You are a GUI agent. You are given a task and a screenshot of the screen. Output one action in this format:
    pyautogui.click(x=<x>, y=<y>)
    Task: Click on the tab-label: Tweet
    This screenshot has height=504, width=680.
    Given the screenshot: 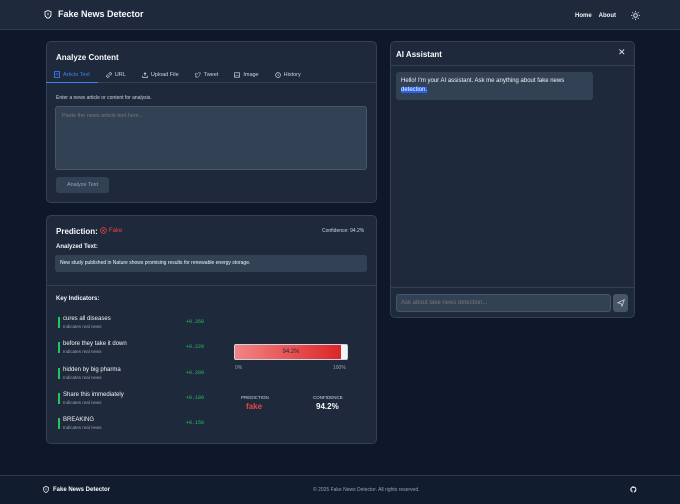 What is the action you would take?
    pyautogui.click(x=211, y=75)
    